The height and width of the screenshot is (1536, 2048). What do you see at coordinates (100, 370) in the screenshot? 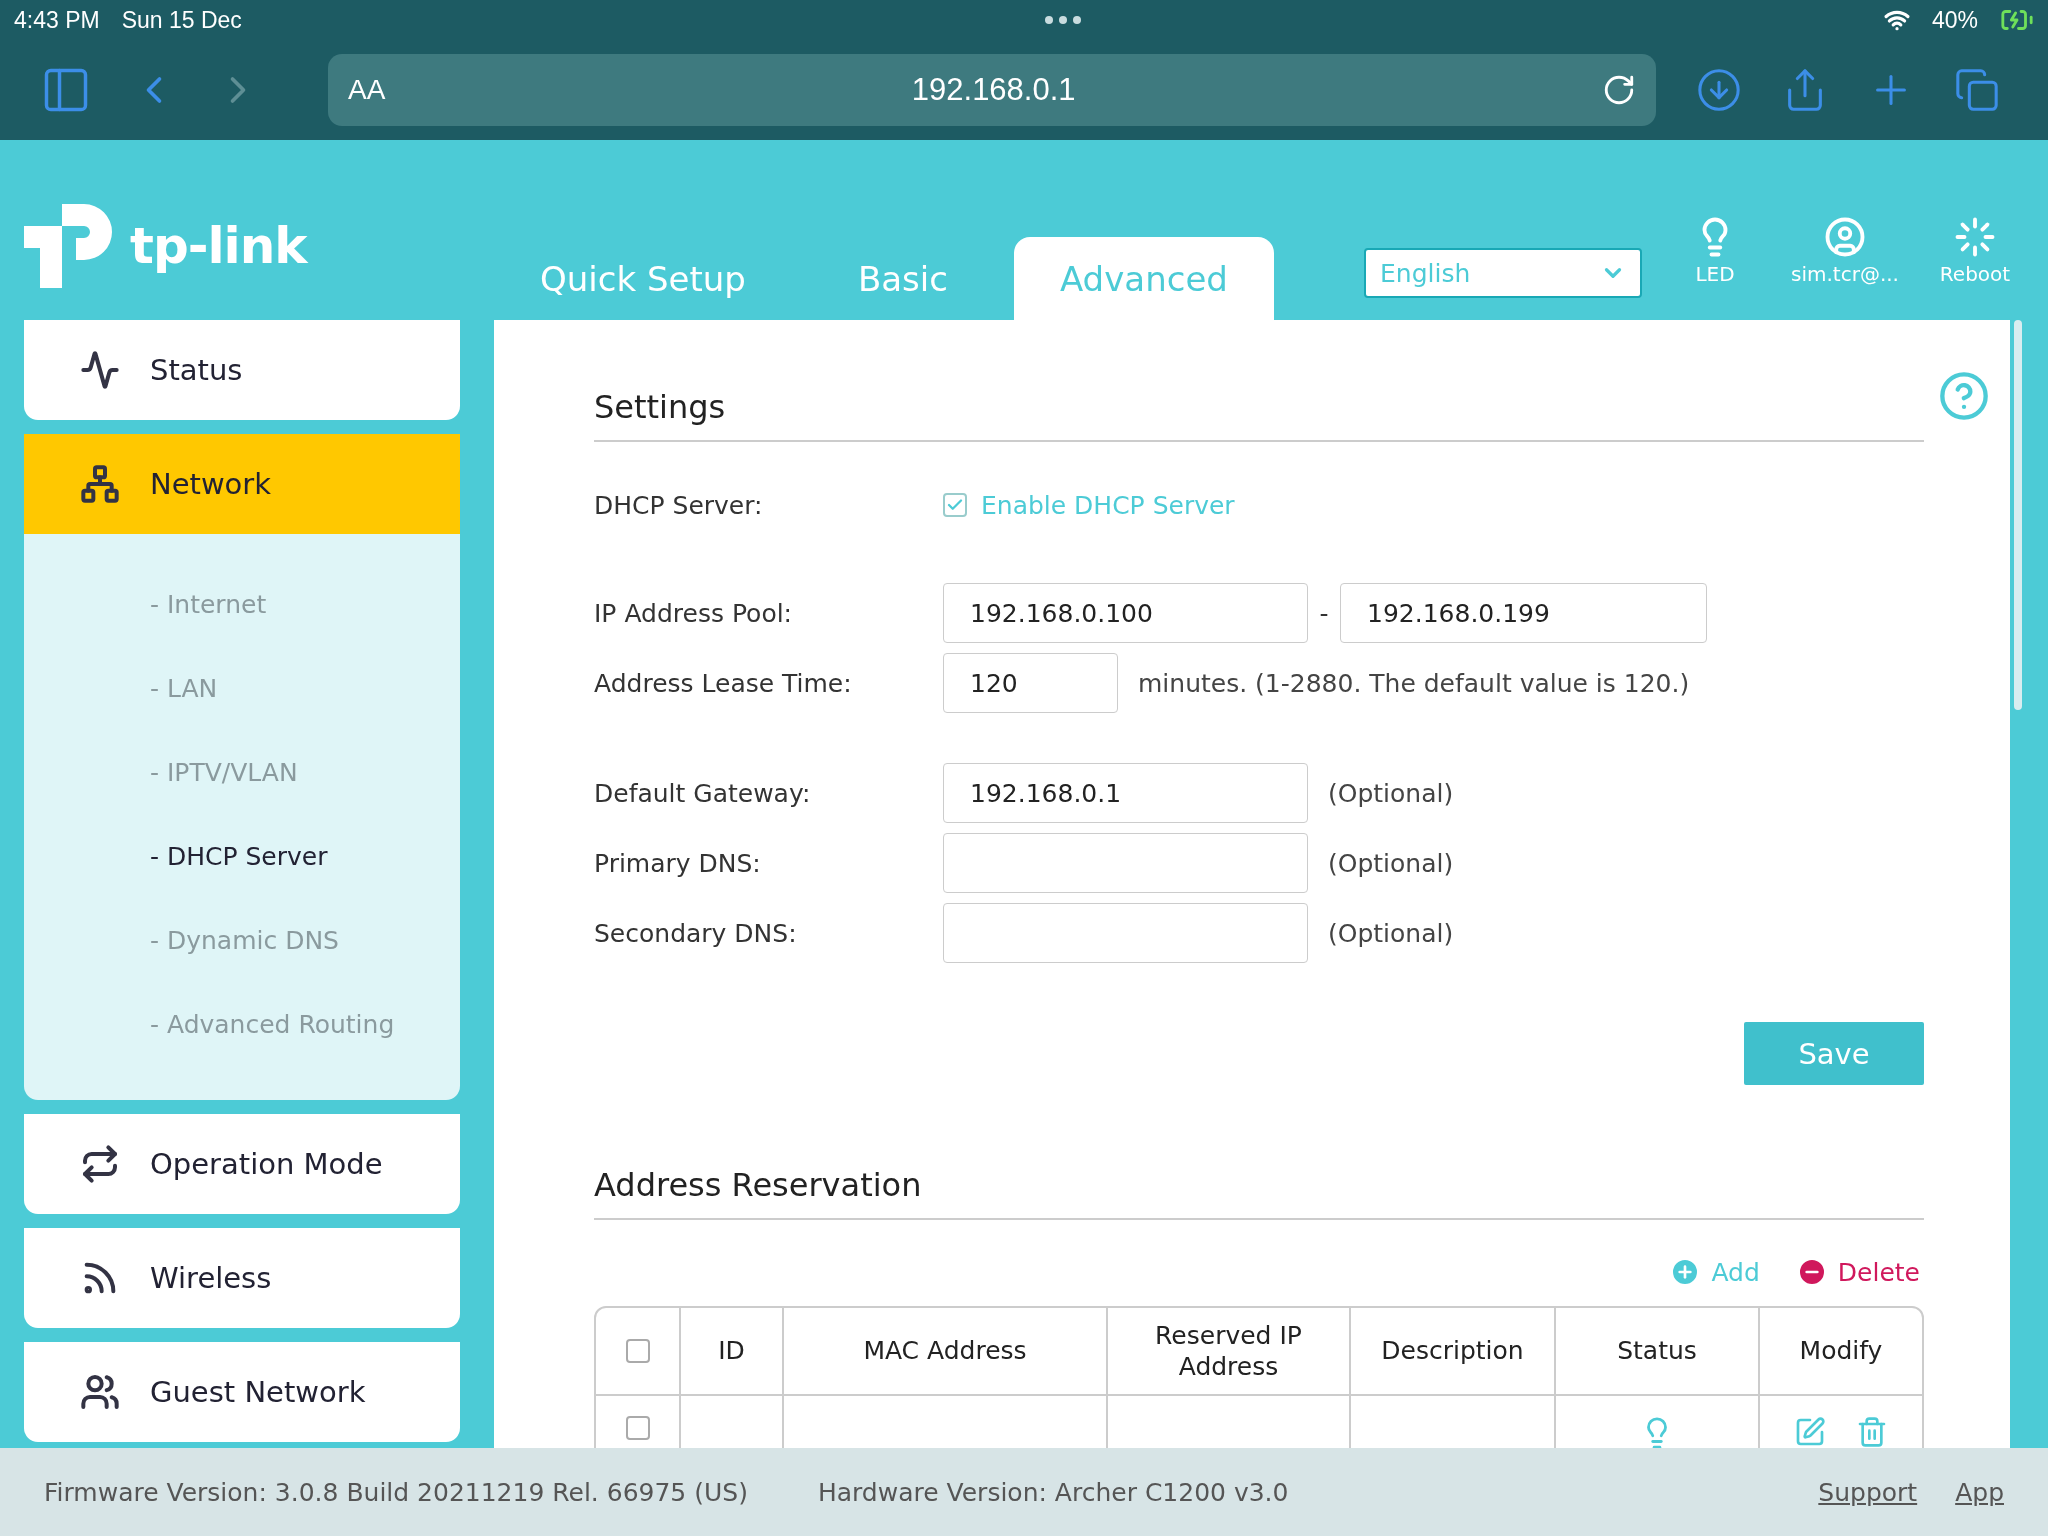
I see `status-icon` at bounding box center [100, 370].